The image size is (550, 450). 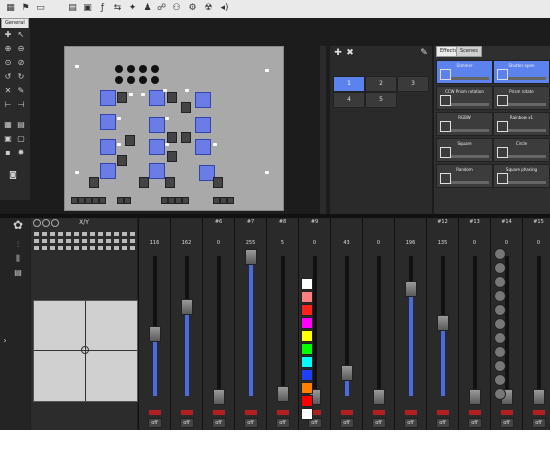 I want to click on edit-icon: ✎, so click(x=424, y=53).